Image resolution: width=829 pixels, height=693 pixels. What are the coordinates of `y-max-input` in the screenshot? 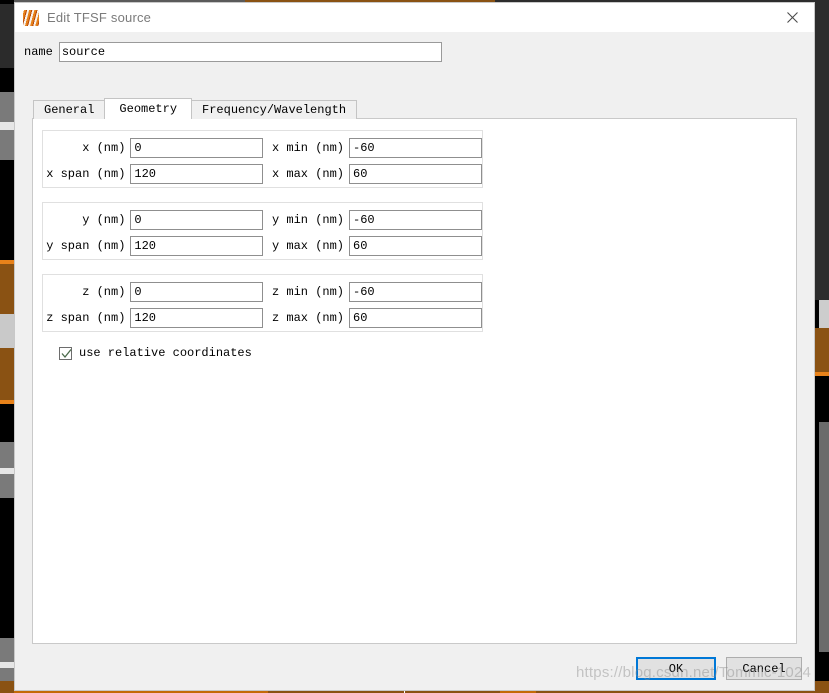 It's located at (415, 246).